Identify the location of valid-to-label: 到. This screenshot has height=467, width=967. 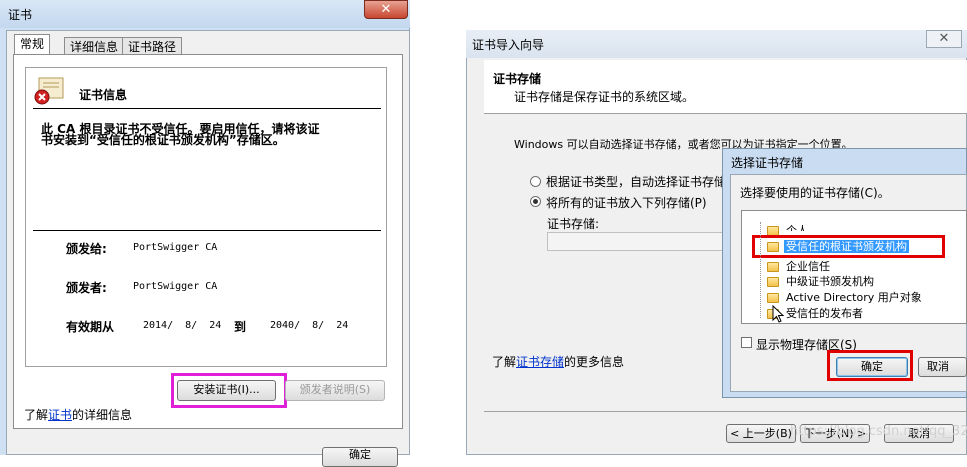
(240, 327).